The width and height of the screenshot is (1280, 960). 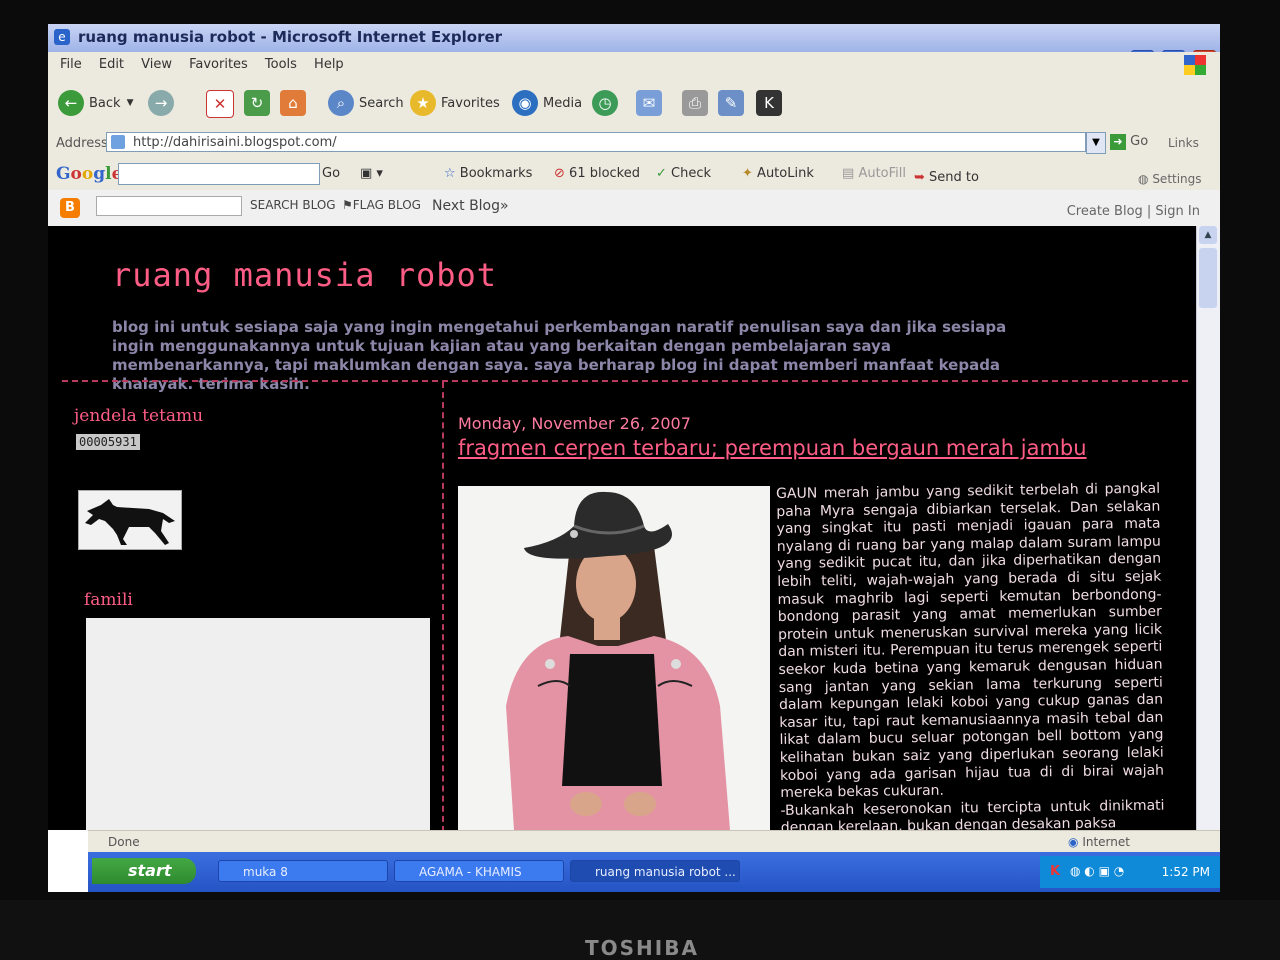 I want to click on settings-button: ◍ Settings, so click(x=1170, y=179).